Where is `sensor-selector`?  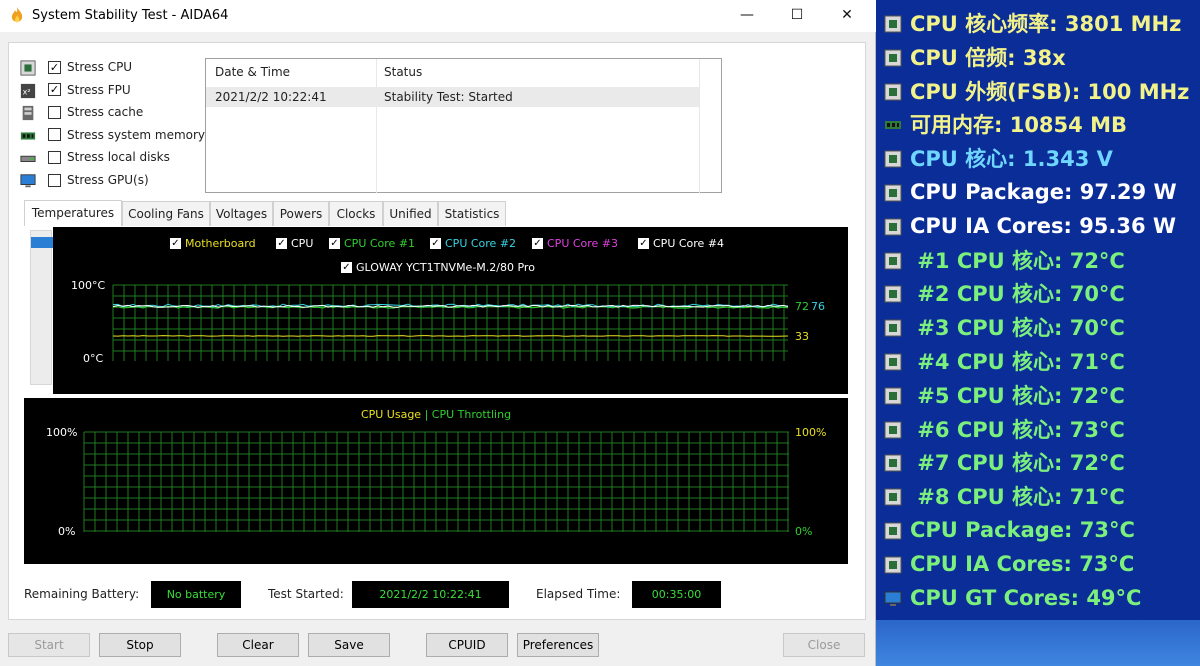
sensor-selector is located at coordinates (41, 307).